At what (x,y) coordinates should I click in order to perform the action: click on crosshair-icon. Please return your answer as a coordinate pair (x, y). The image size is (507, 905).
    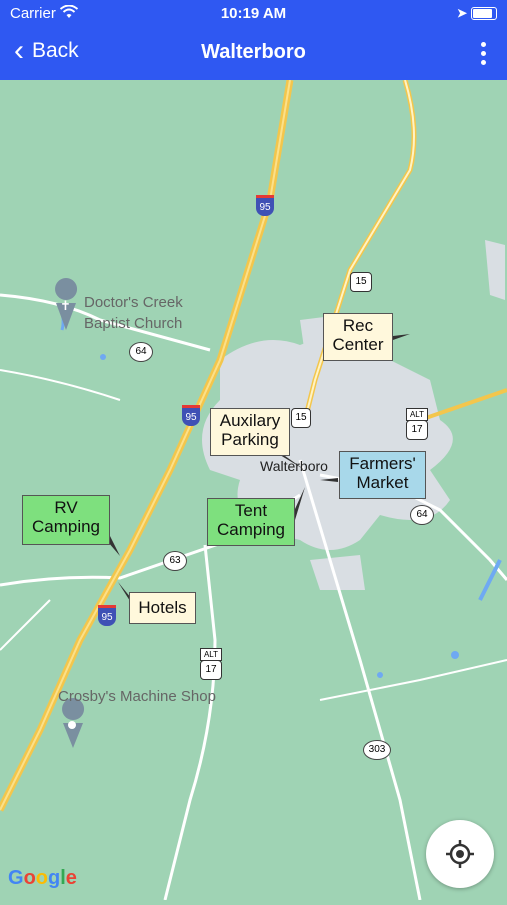
    Looking at the image, I should click on (460, 854).